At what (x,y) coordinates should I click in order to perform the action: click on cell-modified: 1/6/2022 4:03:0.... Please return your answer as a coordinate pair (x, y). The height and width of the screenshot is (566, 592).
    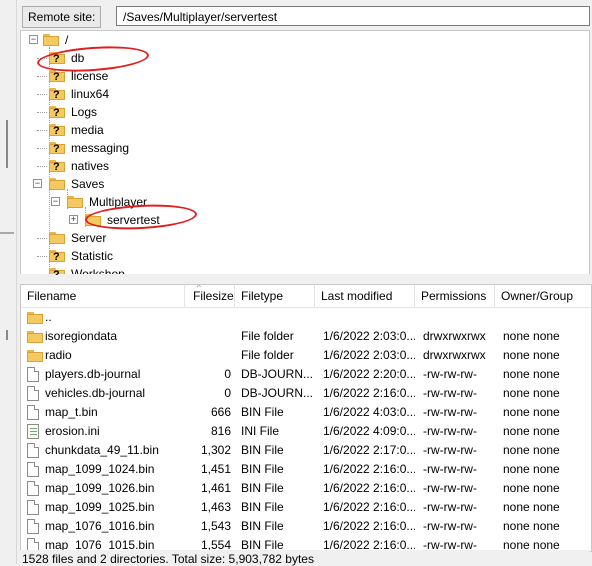
    Looking at the image, I should click on (369, 412).